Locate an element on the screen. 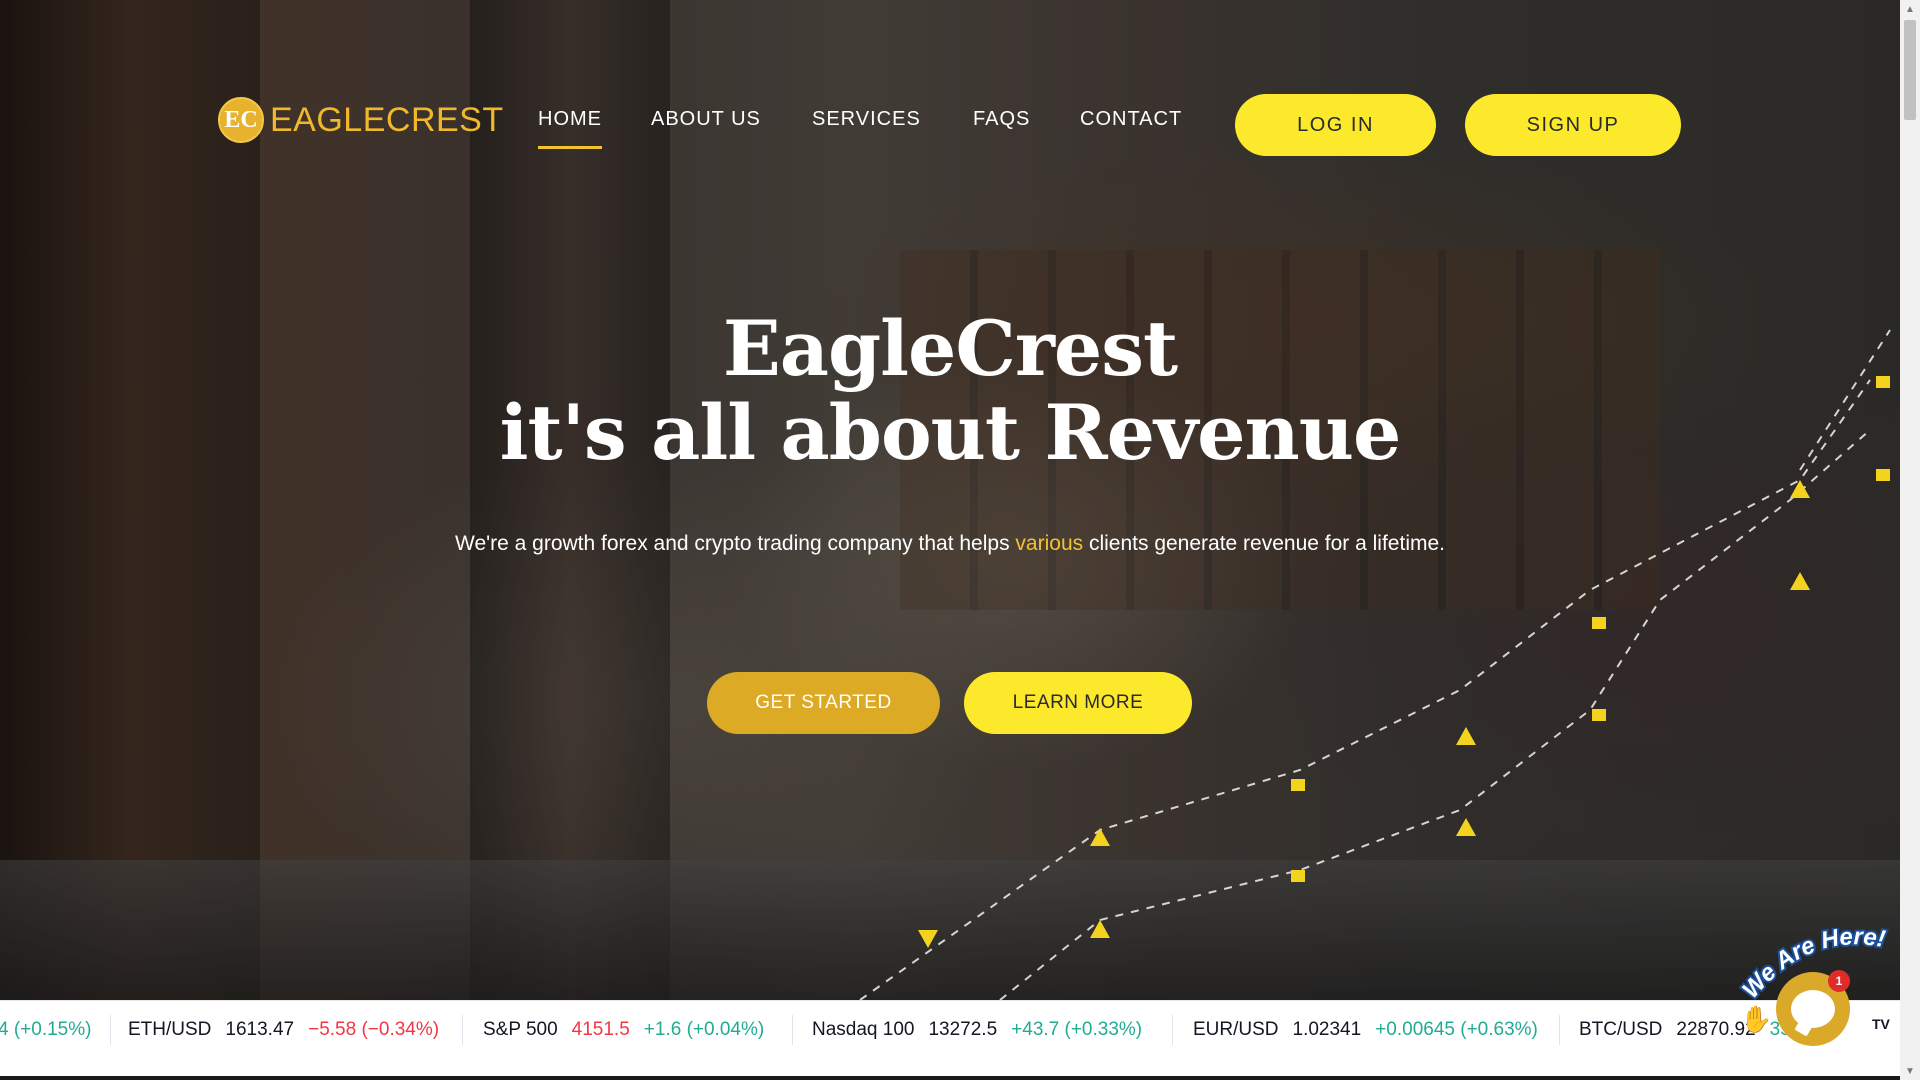  tradingview-logo: TV is located at coordinates (1881, 1024).